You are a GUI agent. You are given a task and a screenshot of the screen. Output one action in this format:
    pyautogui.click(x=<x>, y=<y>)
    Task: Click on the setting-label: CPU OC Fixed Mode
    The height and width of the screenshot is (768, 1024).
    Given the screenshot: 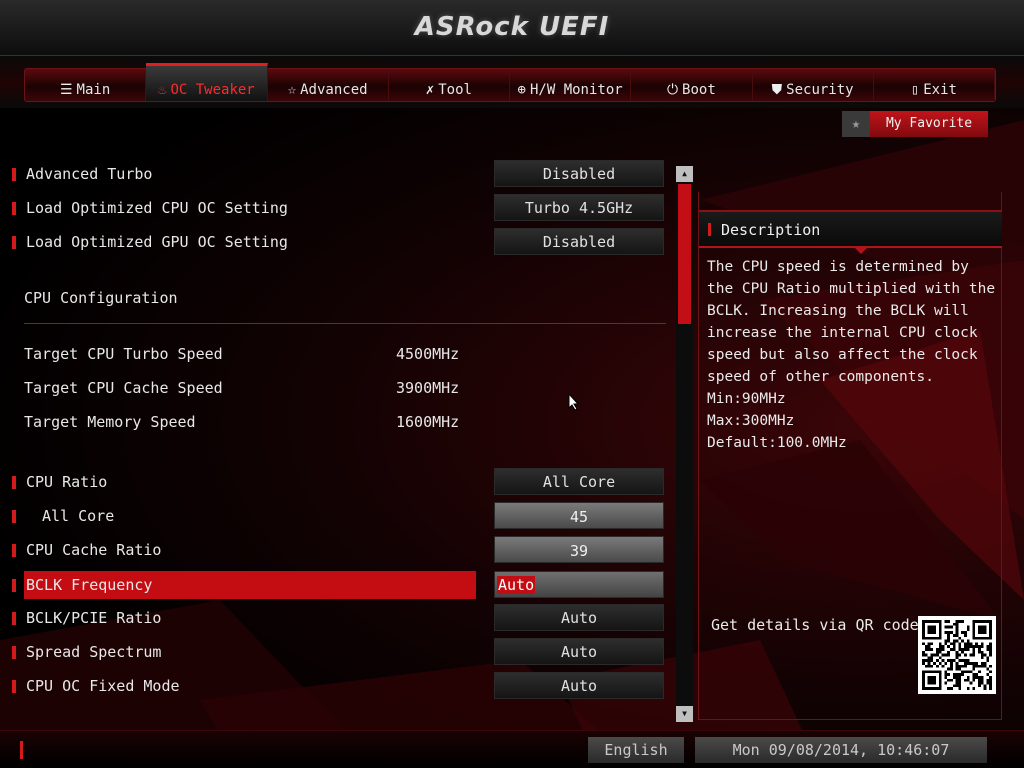 What is the action you would take?
    pyautogui.click(x=103, y=686)
    